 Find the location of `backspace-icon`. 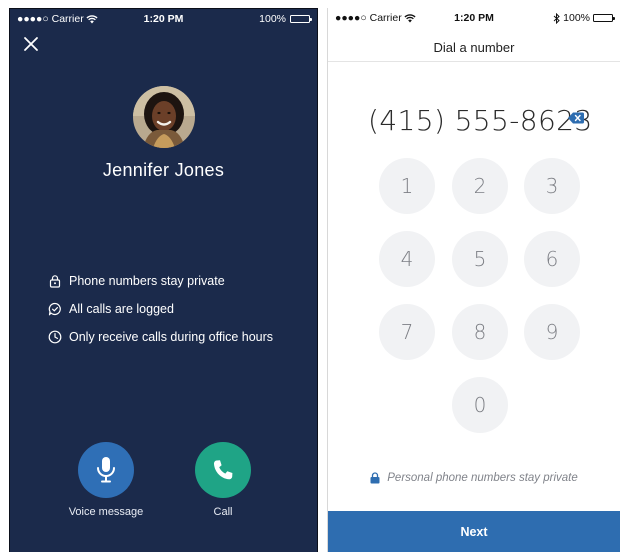

backspace-icon is located at coordinates (576, 118).